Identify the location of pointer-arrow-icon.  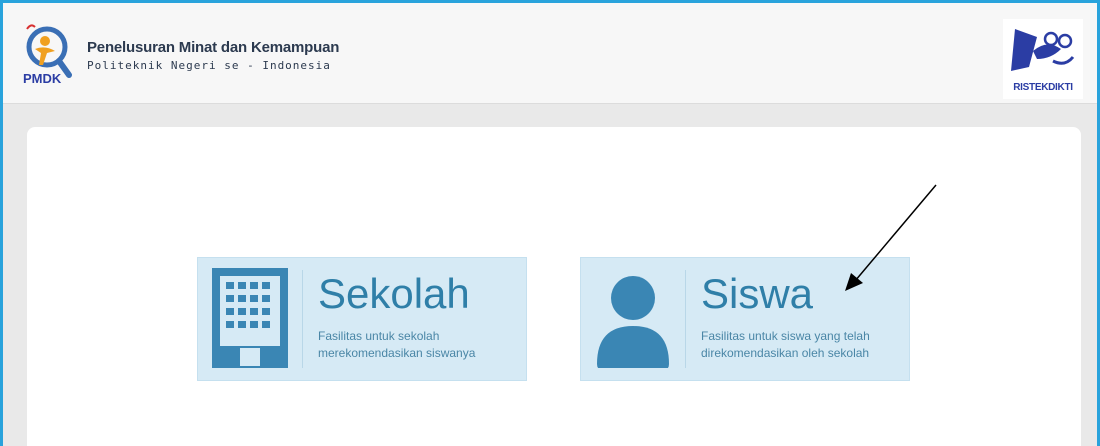
(891, 237).